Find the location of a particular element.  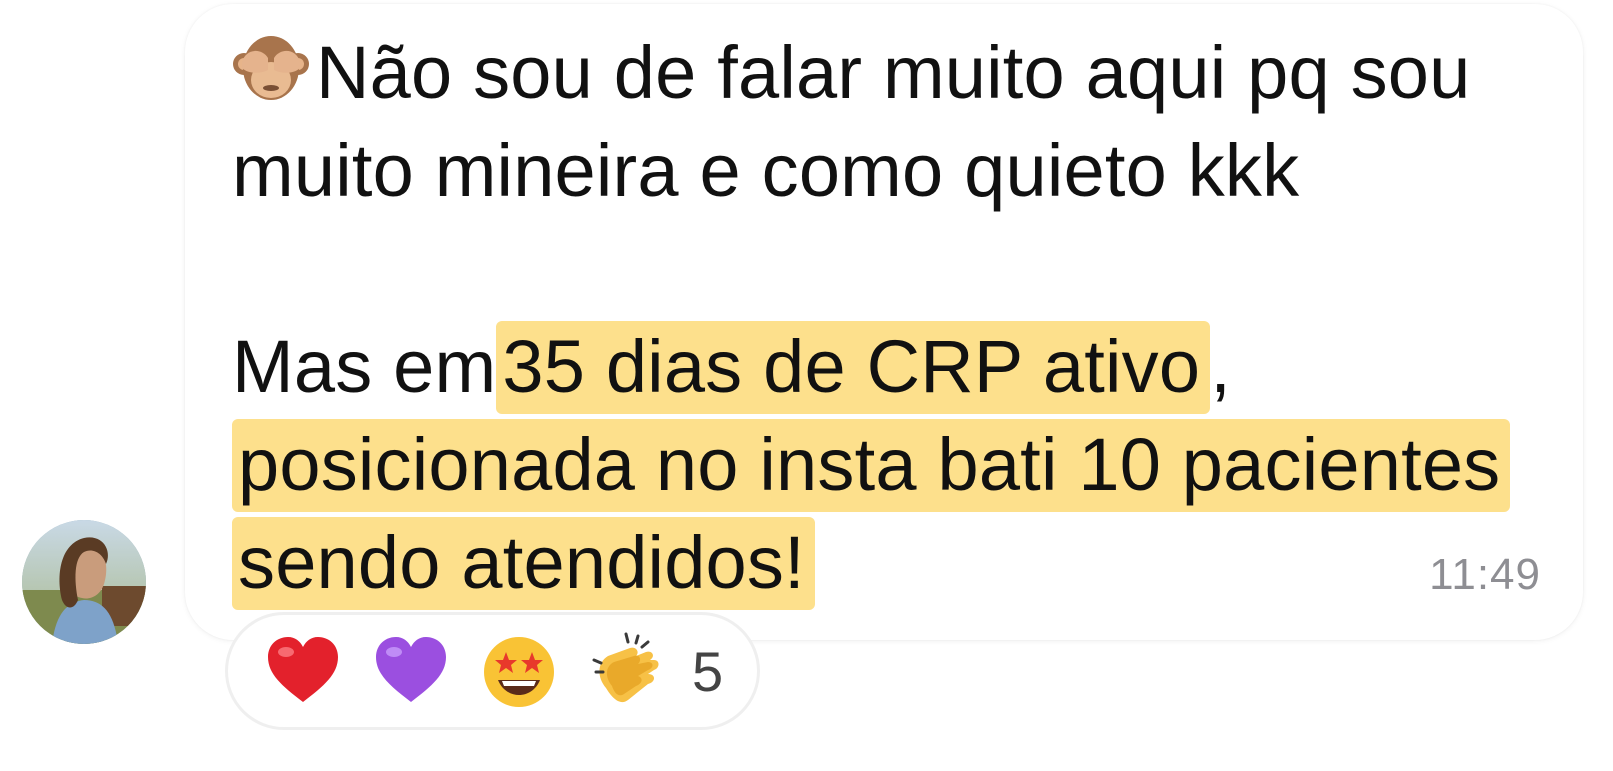

reaction-count: 5 is located at coordinates (708, 671).